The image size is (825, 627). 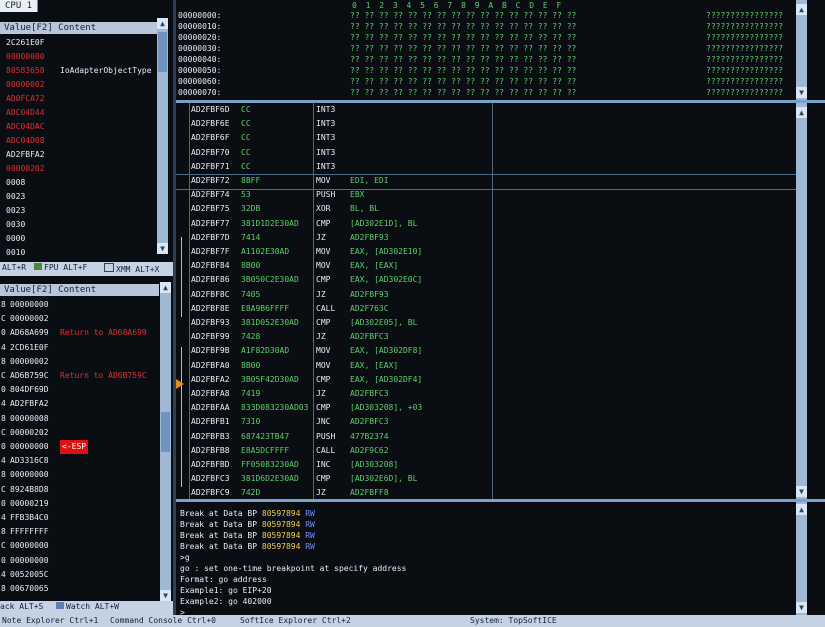 I want to click on disasm-row: AD2FBF8E E8A9B6FFFF CALL AD2F763C, so click(x=493, y=309).